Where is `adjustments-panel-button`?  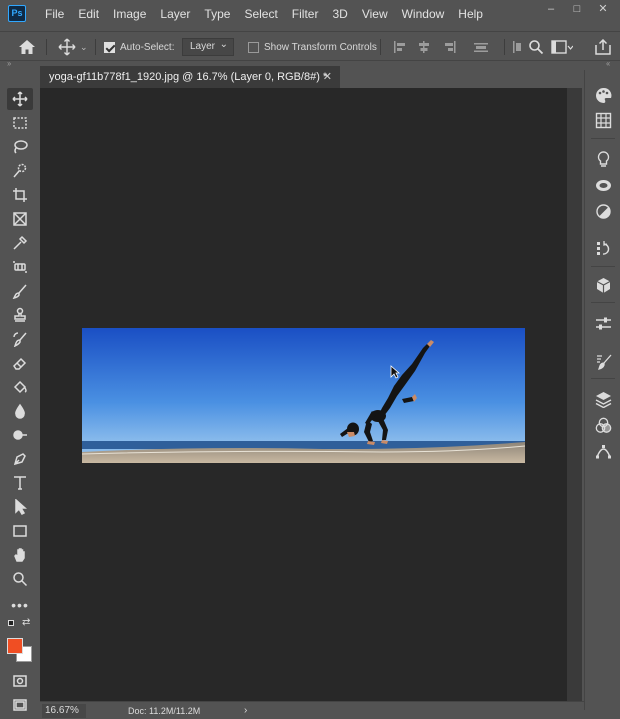
adjustments-panel-button is located at coordinates (603, 211).